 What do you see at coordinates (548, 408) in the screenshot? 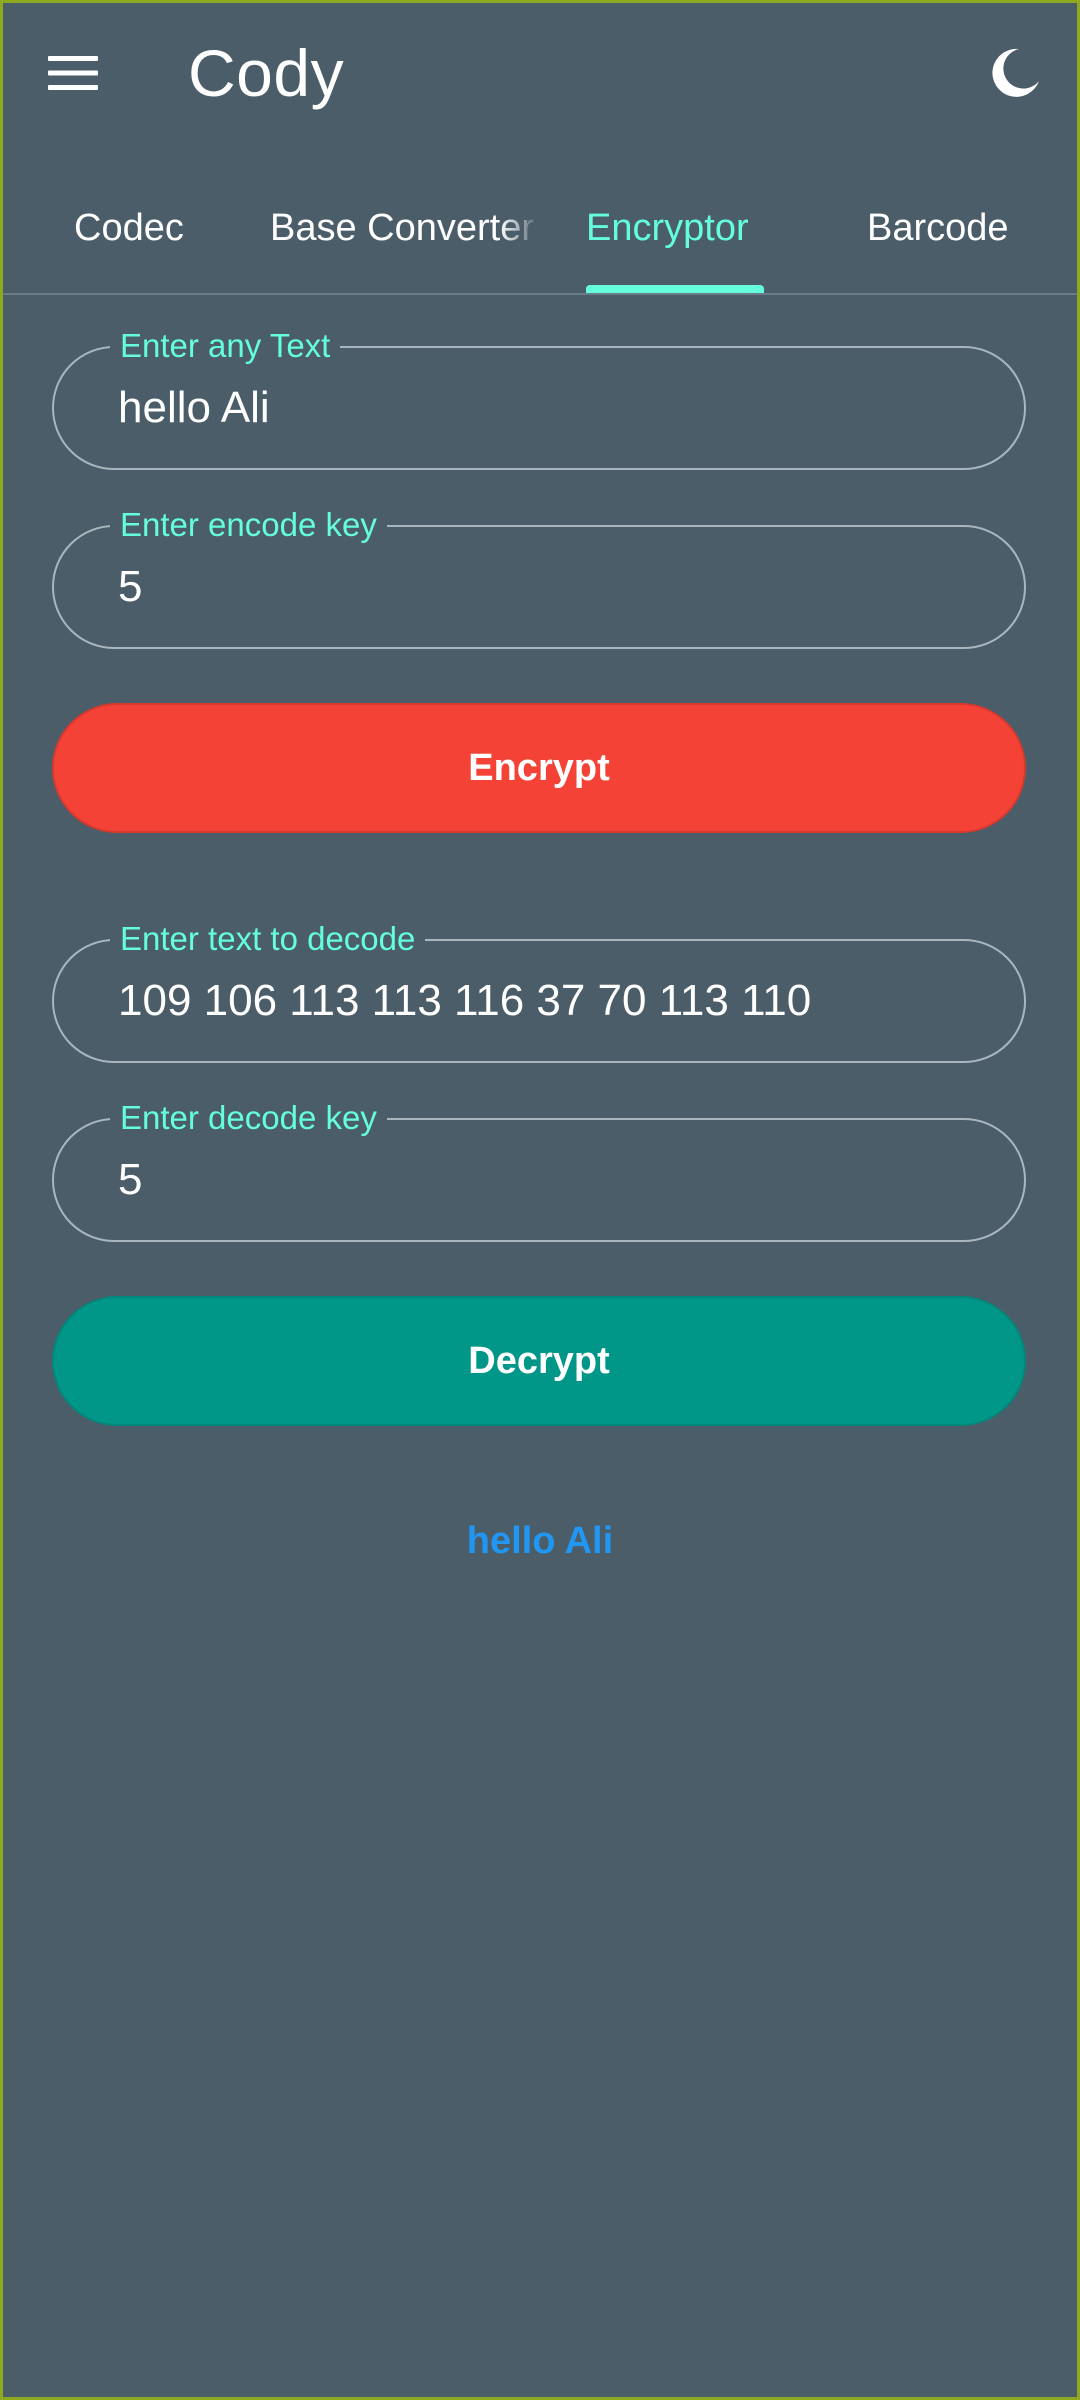
I see `encode-text-input` at bounding box center [548, 408].